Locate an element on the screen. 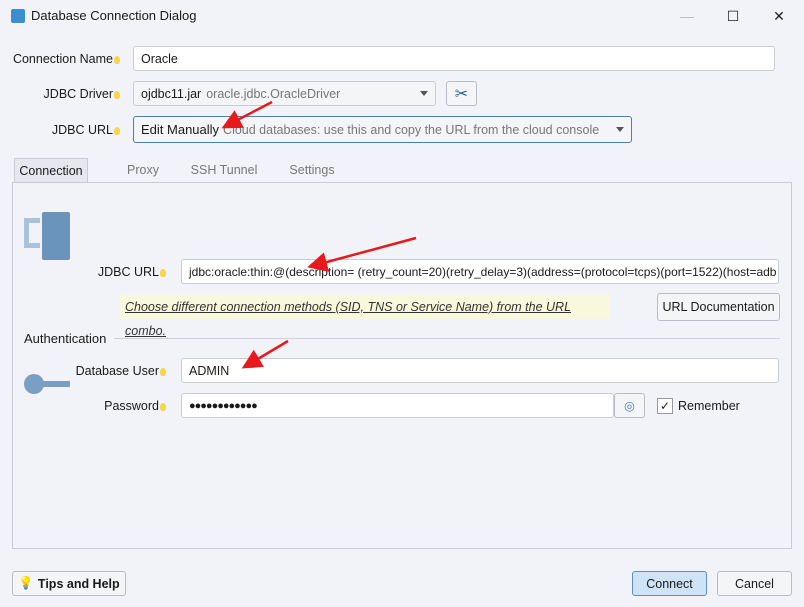 The image size is (804, 607). tools-icon: ✂ is located at coordinates (461, 94).